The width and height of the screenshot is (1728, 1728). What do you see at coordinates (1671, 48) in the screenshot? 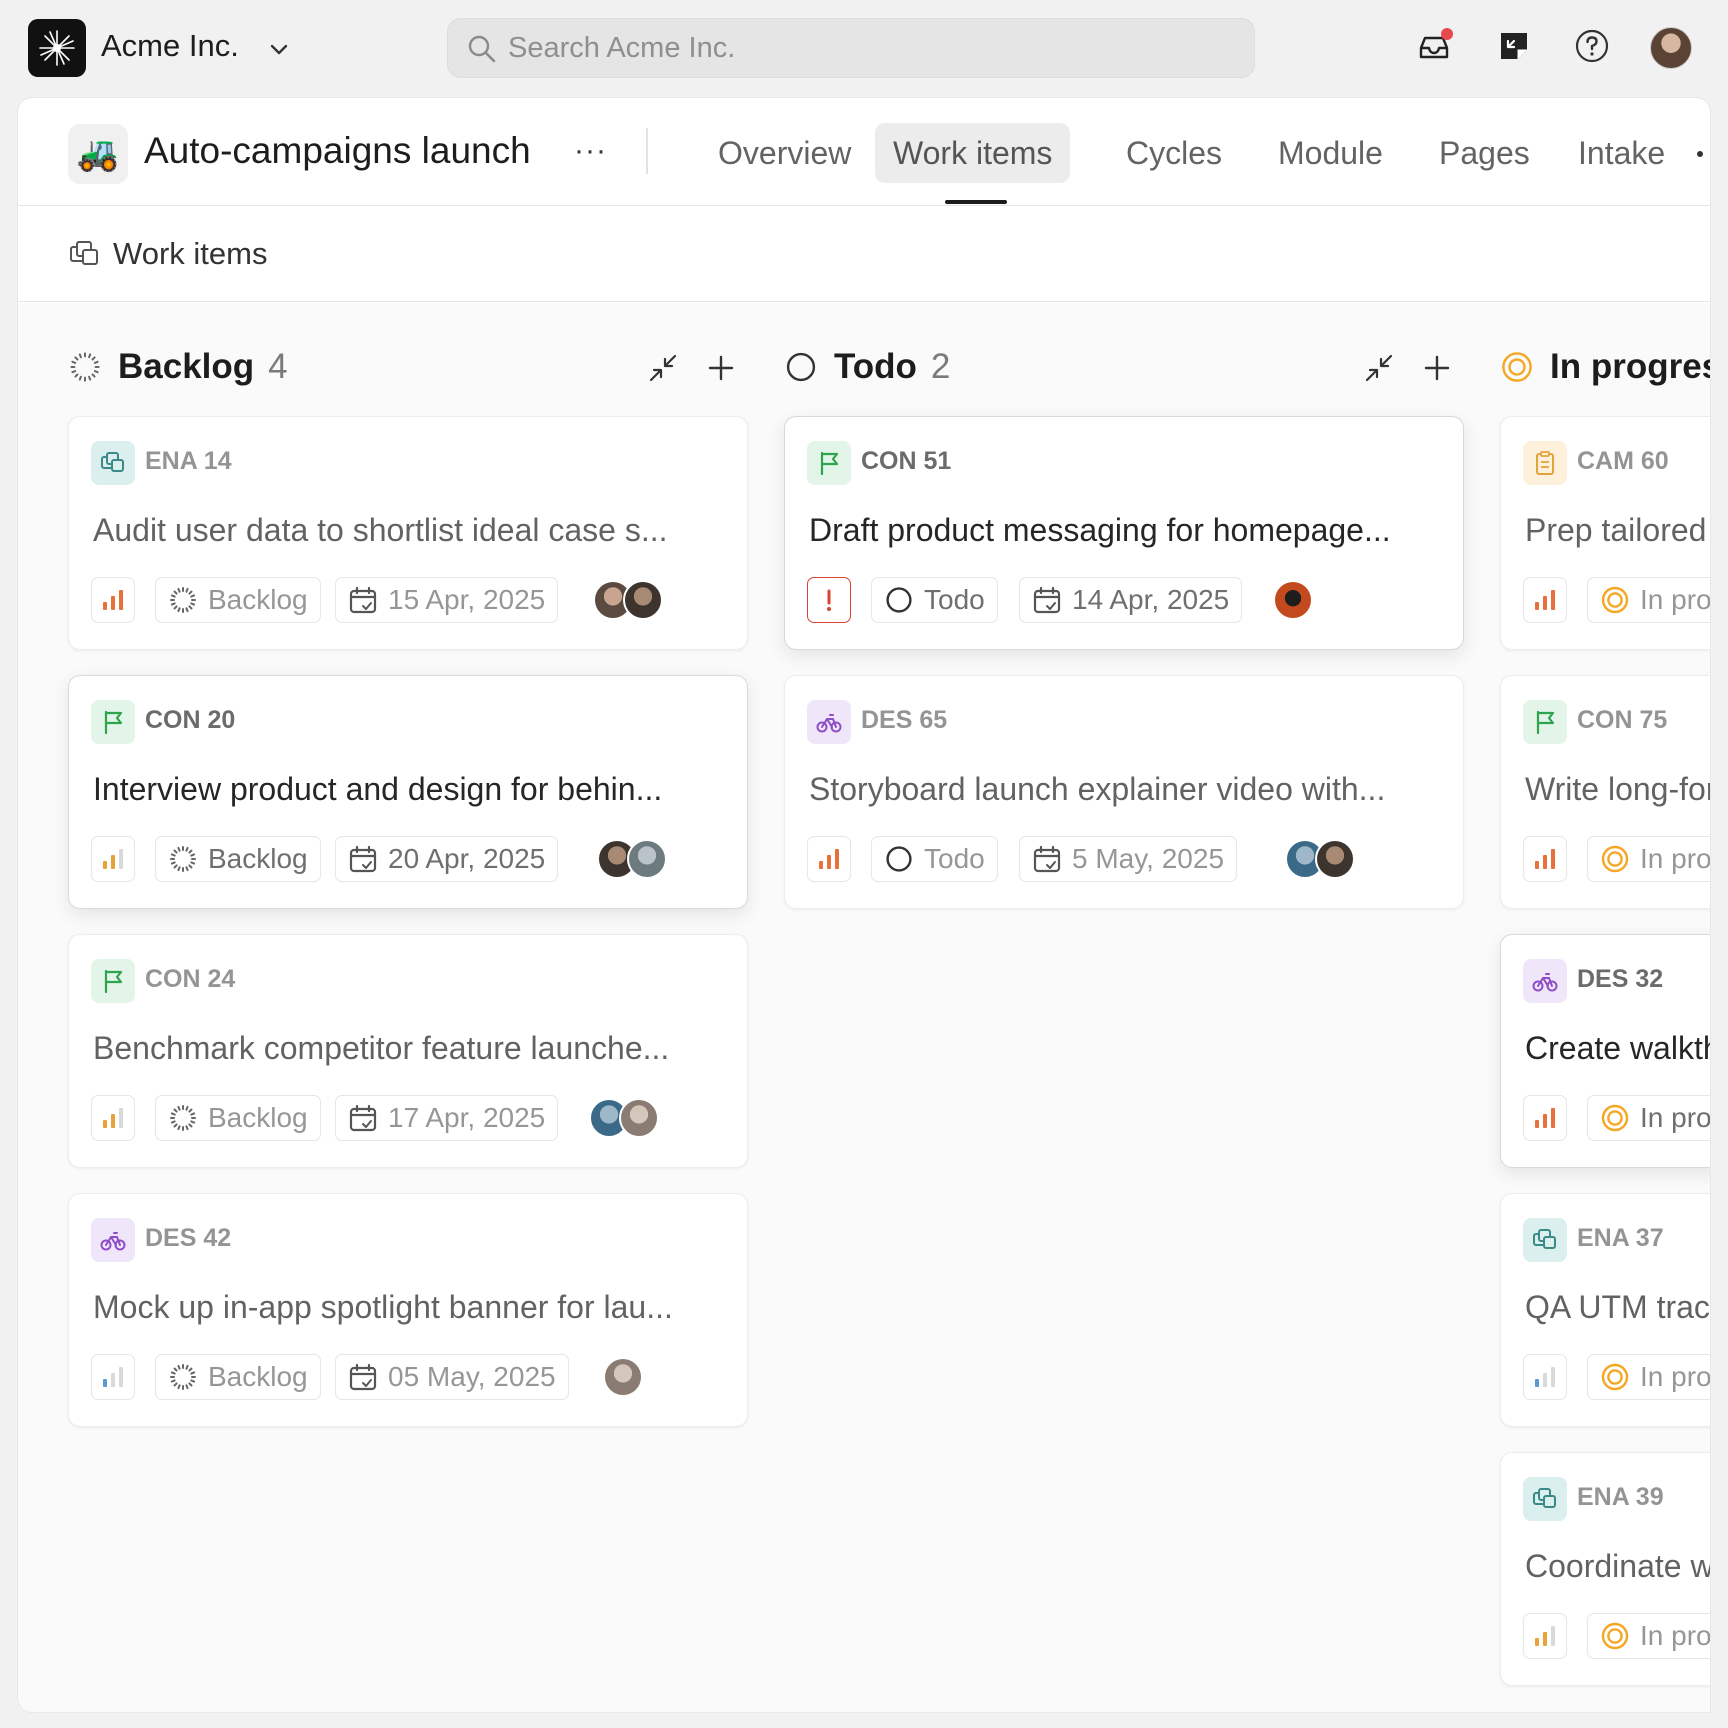
I see `user-avatar` at bounding box center [1671, 48].